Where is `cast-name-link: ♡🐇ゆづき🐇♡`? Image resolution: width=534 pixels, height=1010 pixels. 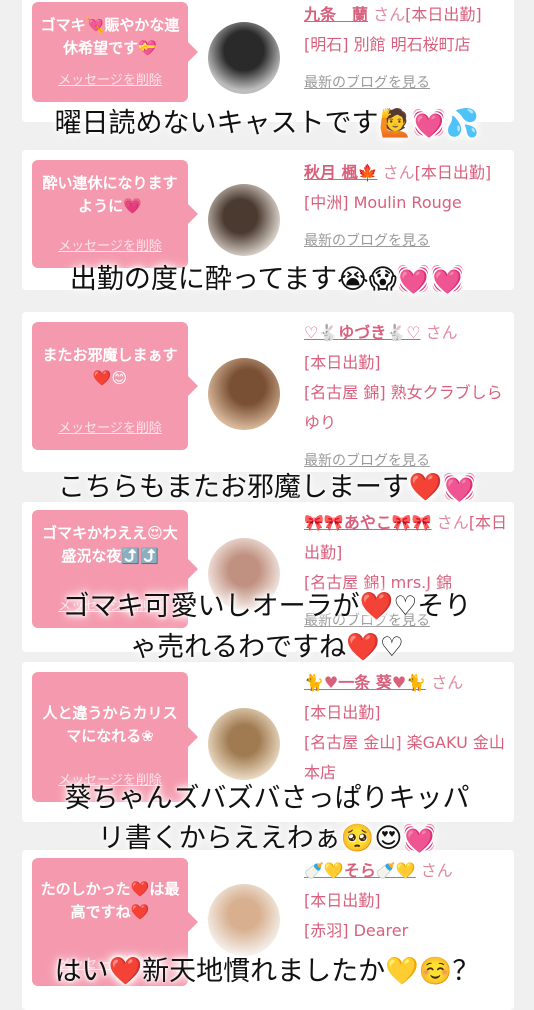 cast-name-link: ♡🐇ゆづき🐇♡ is located at coordinates (362, 332).